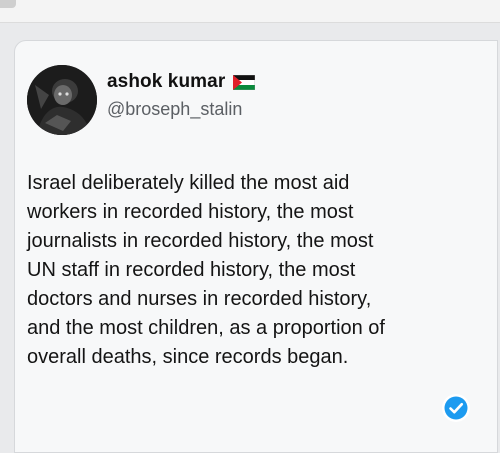 The width and height of the screenshot is (500, 453). I want to click on avatar-photo-icon, so click(62, 100).